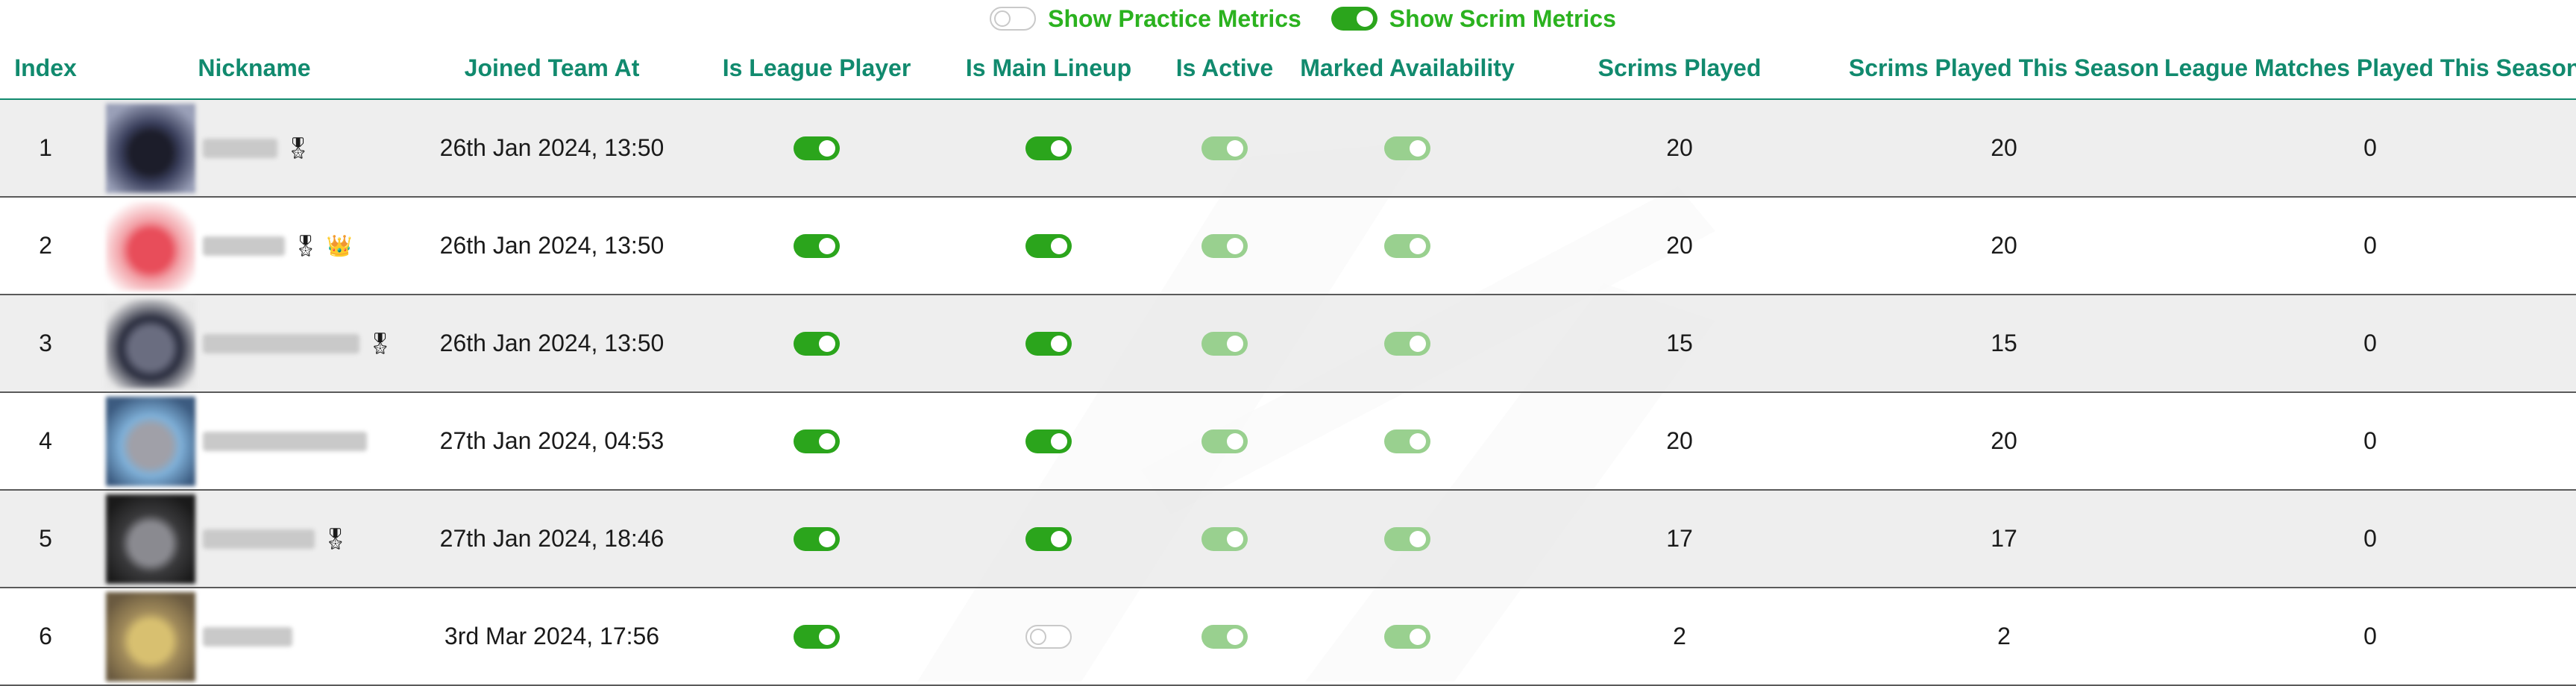  What do you see at coordinates (1288, 246) in the screenshot?
I see `table-row: 2 🎖 👑 26th Jan 2024, 13:50 20 20 0` at bounding box center [1288, 246].